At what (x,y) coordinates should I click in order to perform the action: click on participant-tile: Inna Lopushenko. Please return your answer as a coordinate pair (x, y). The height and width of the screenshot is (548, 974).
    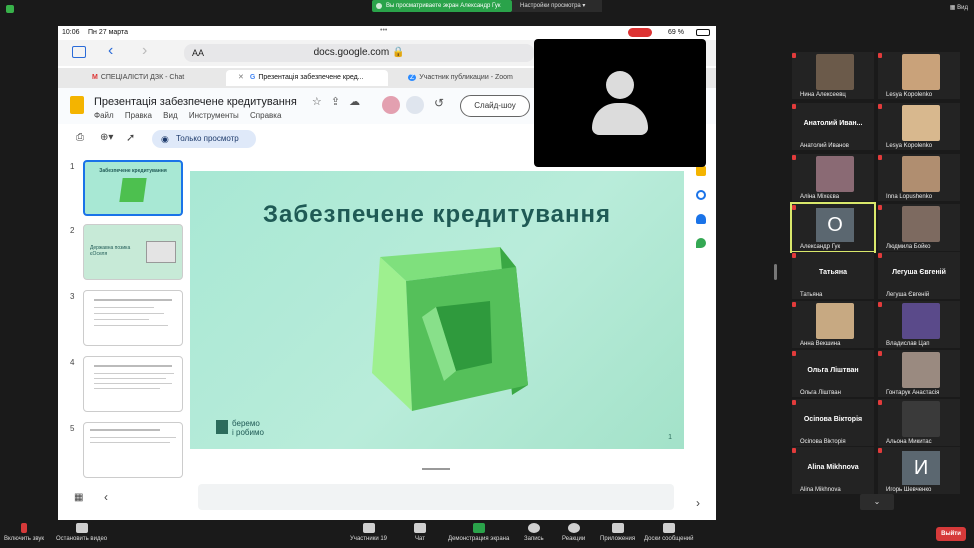
    Looking at the image, I should click on (919, 177).